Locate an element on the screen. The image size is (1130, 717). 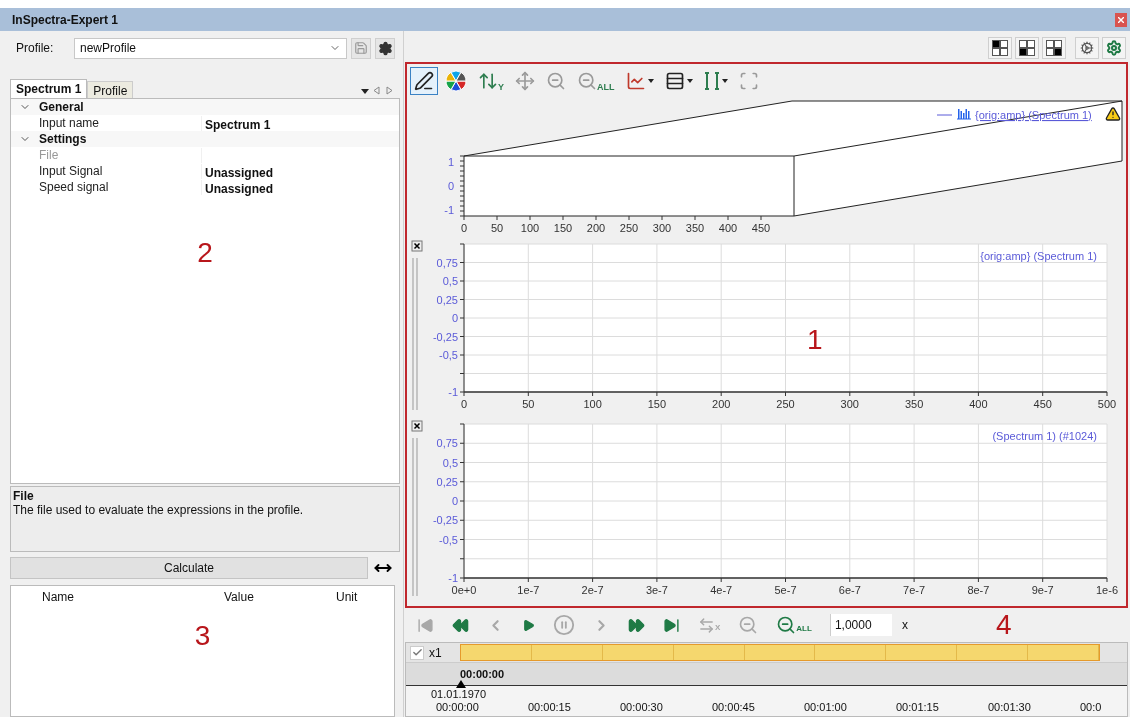
annotation-number: 1 is located at coordinates (815, 340).